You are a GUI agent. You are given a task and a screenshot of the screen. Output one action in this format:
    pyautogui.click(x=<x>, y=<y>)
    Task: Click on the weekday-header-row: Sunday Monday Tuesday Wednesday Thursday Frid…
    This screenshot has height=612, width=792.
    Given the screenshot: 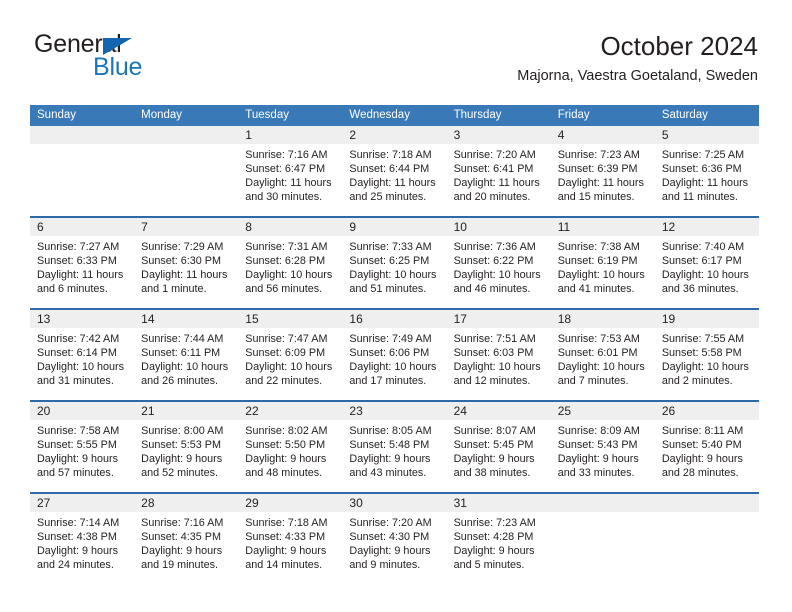 What is the action you would take?
    pyautogui.click(x=394, y=115)
    